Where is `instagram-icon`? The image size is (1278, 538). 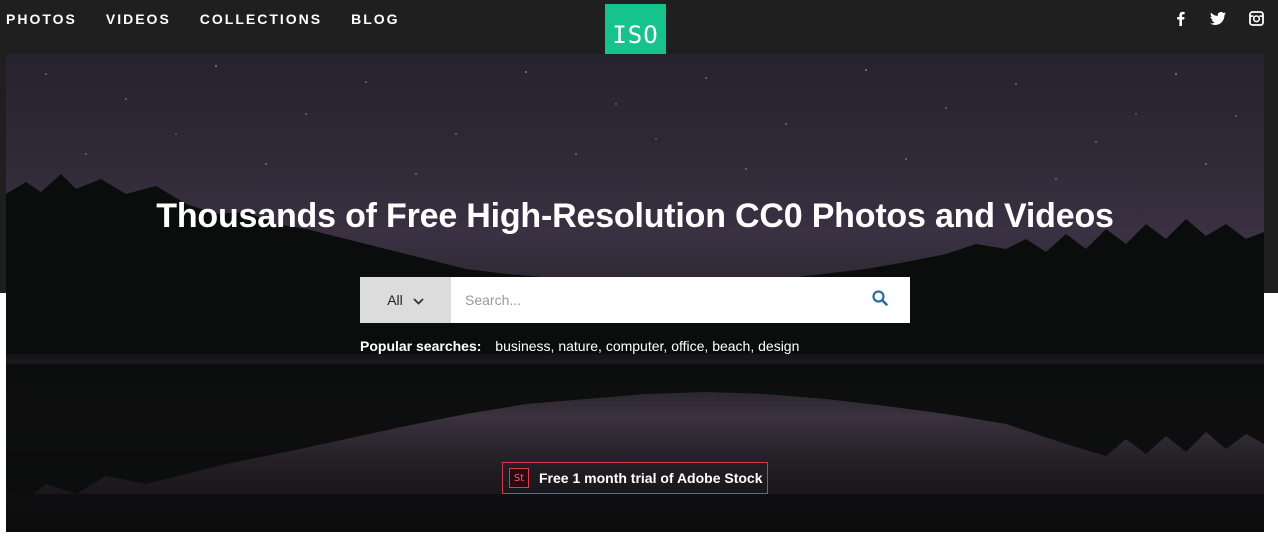 instagram-icon is located at coordinates (1256, 18).